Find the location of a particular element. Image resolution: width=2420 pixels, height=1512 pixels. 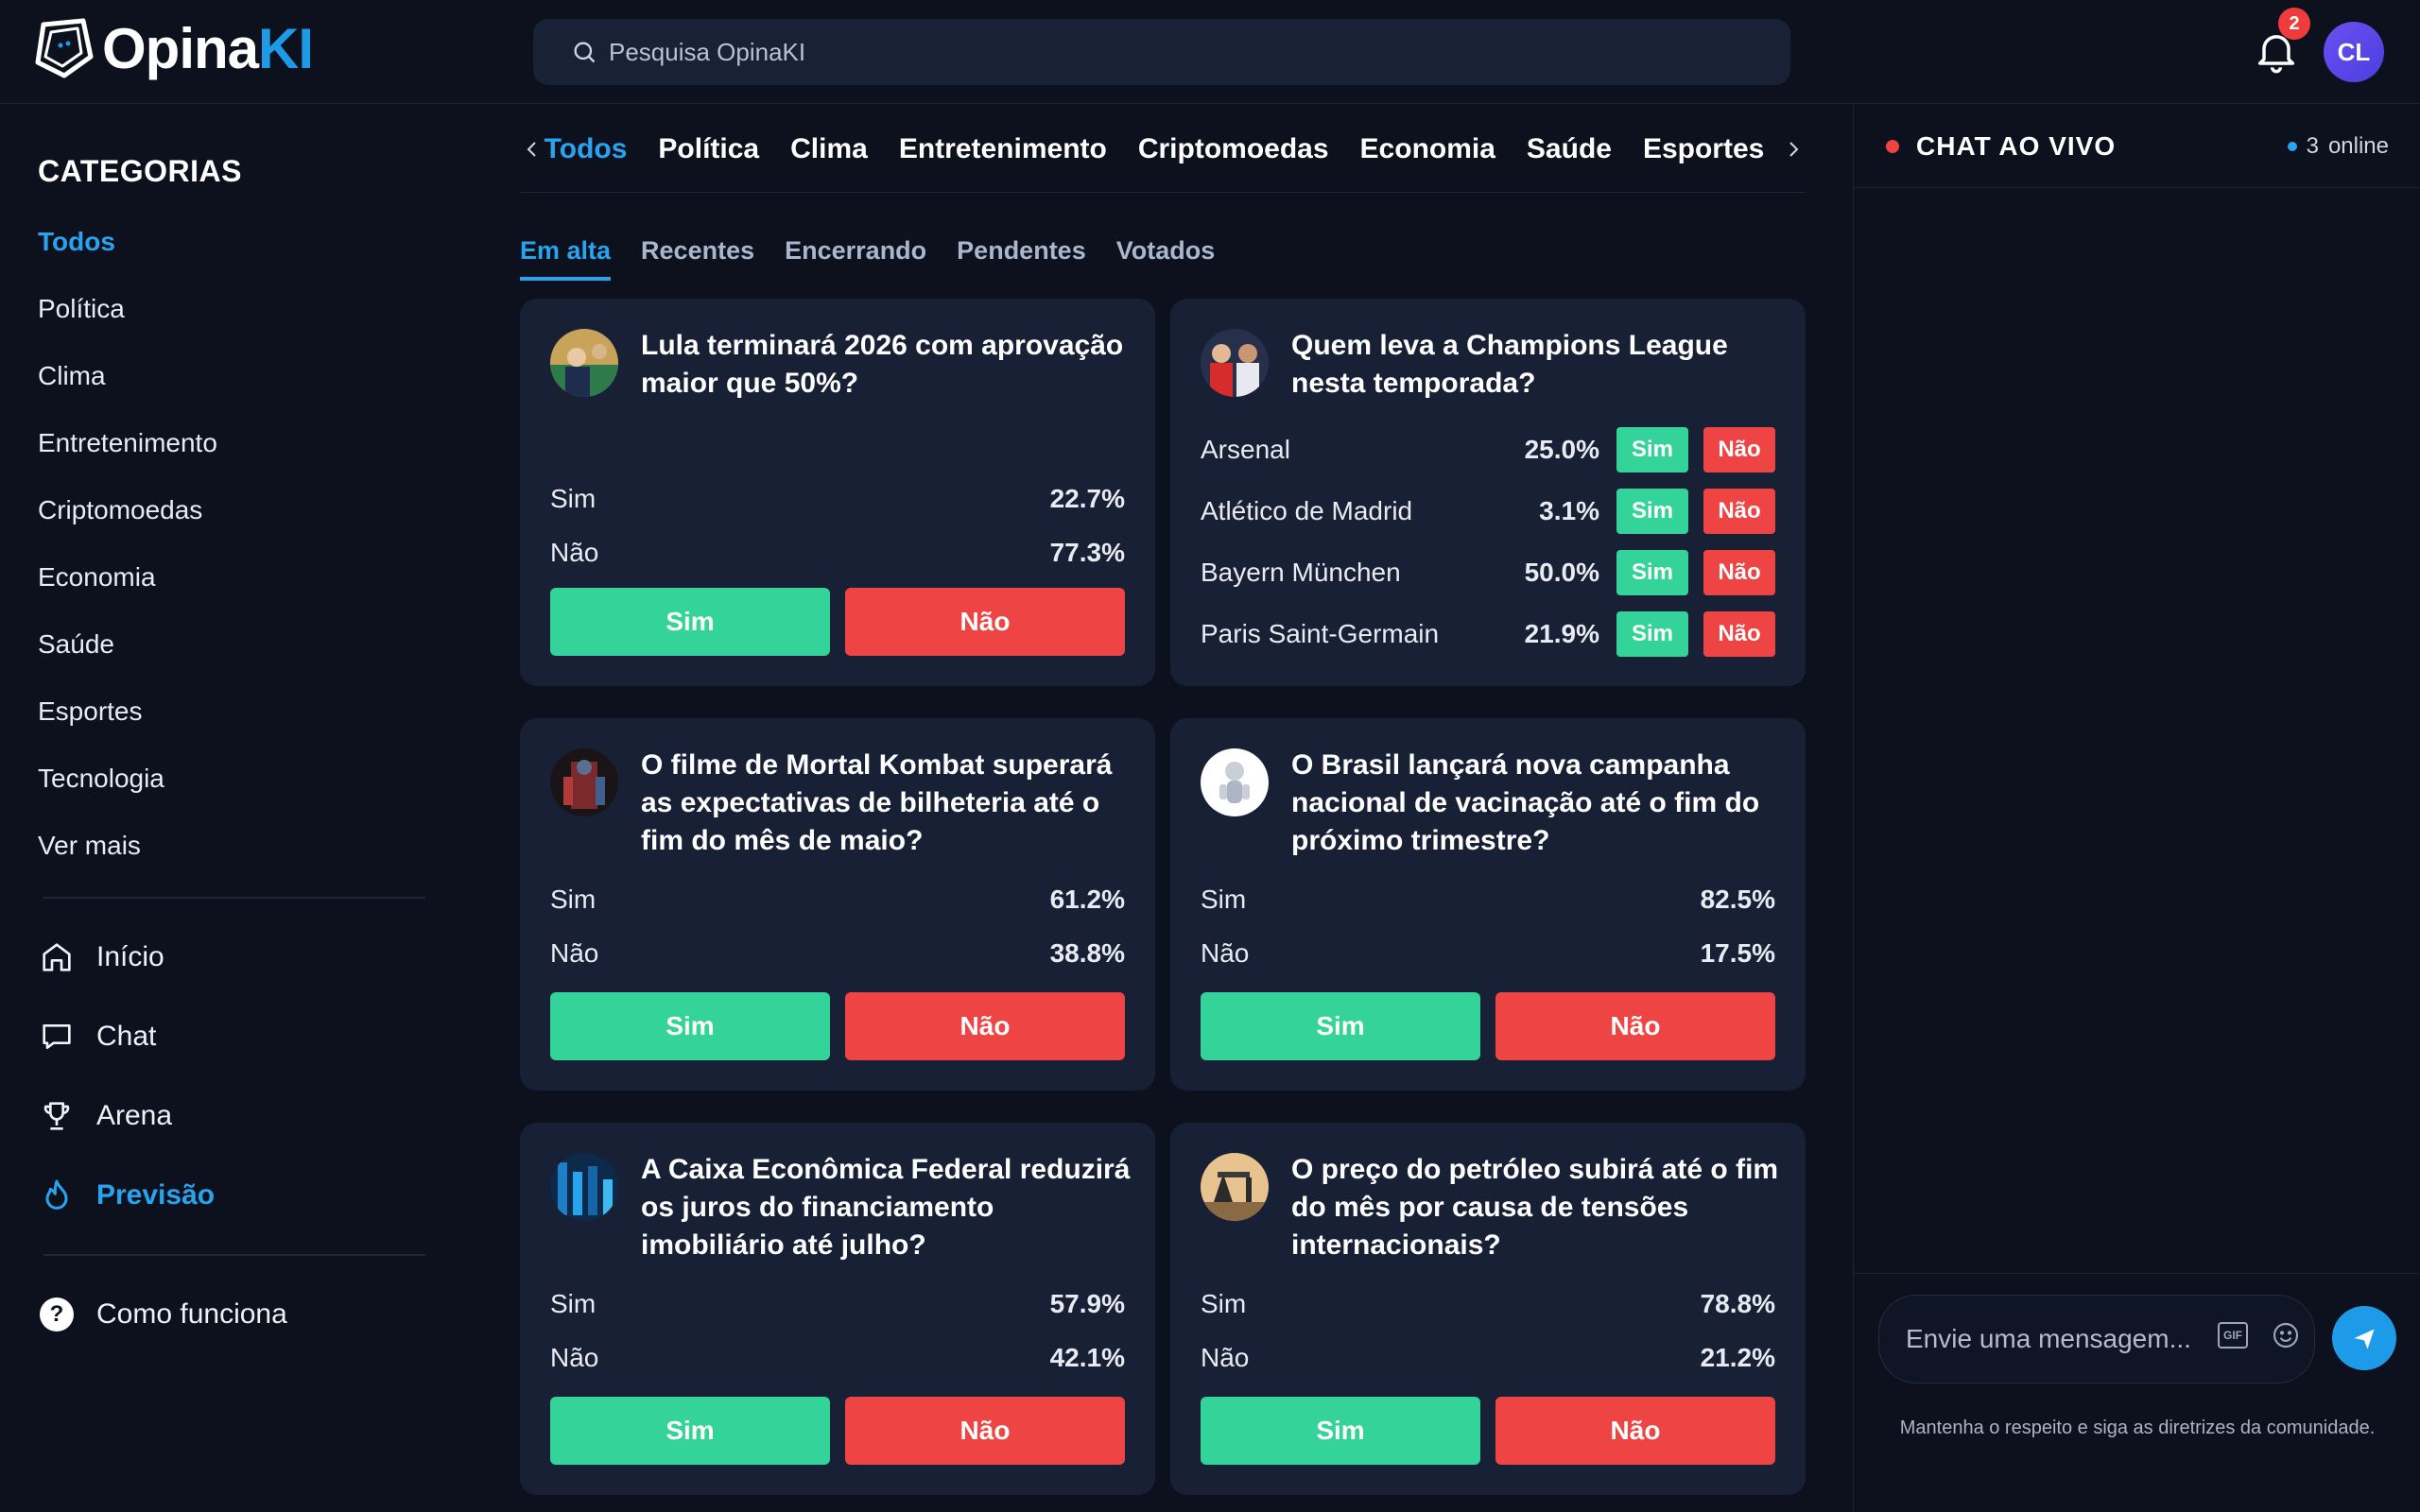

tab-recentes: Recentes is located at coordinates (697, 258).